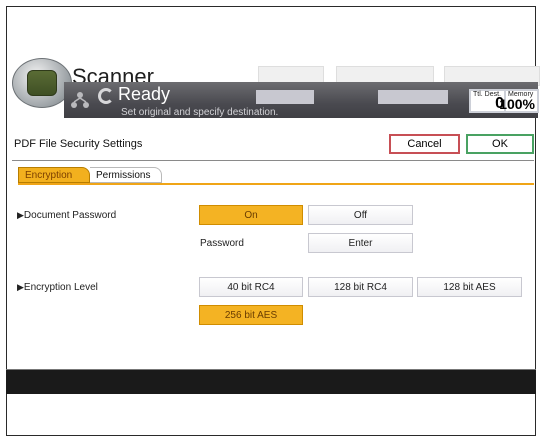  What do you see at coordinates (144, 94) in the screenshot?
I see `status-ready: Ready` at bounding box center [144, 94].